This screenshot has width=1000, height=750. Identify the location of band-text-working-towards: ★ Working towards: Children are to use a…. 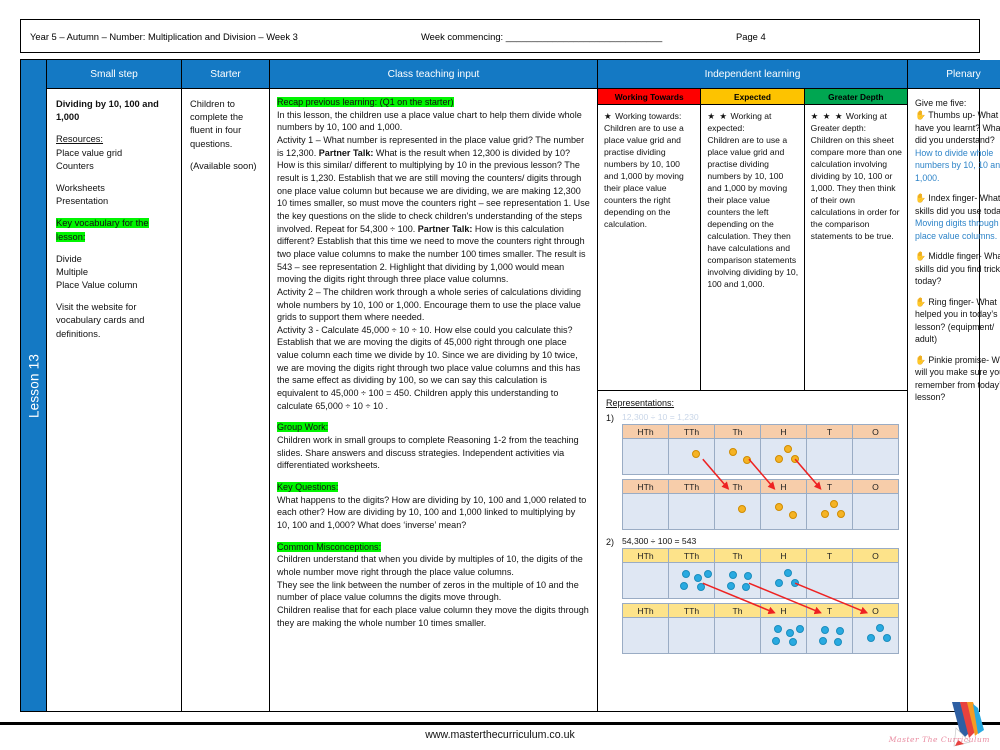
(649, 169).